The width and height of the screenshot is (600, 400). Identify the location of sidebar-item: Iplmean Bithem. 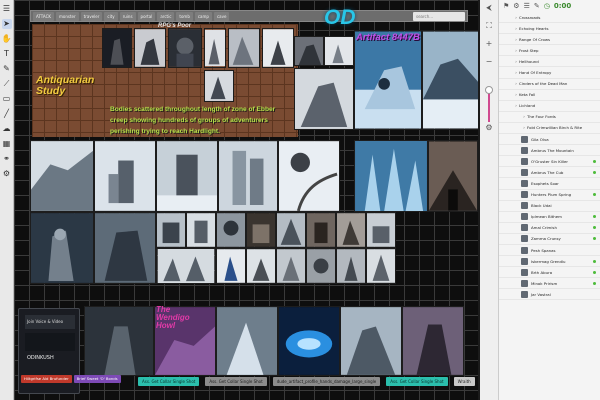
(549, 217).